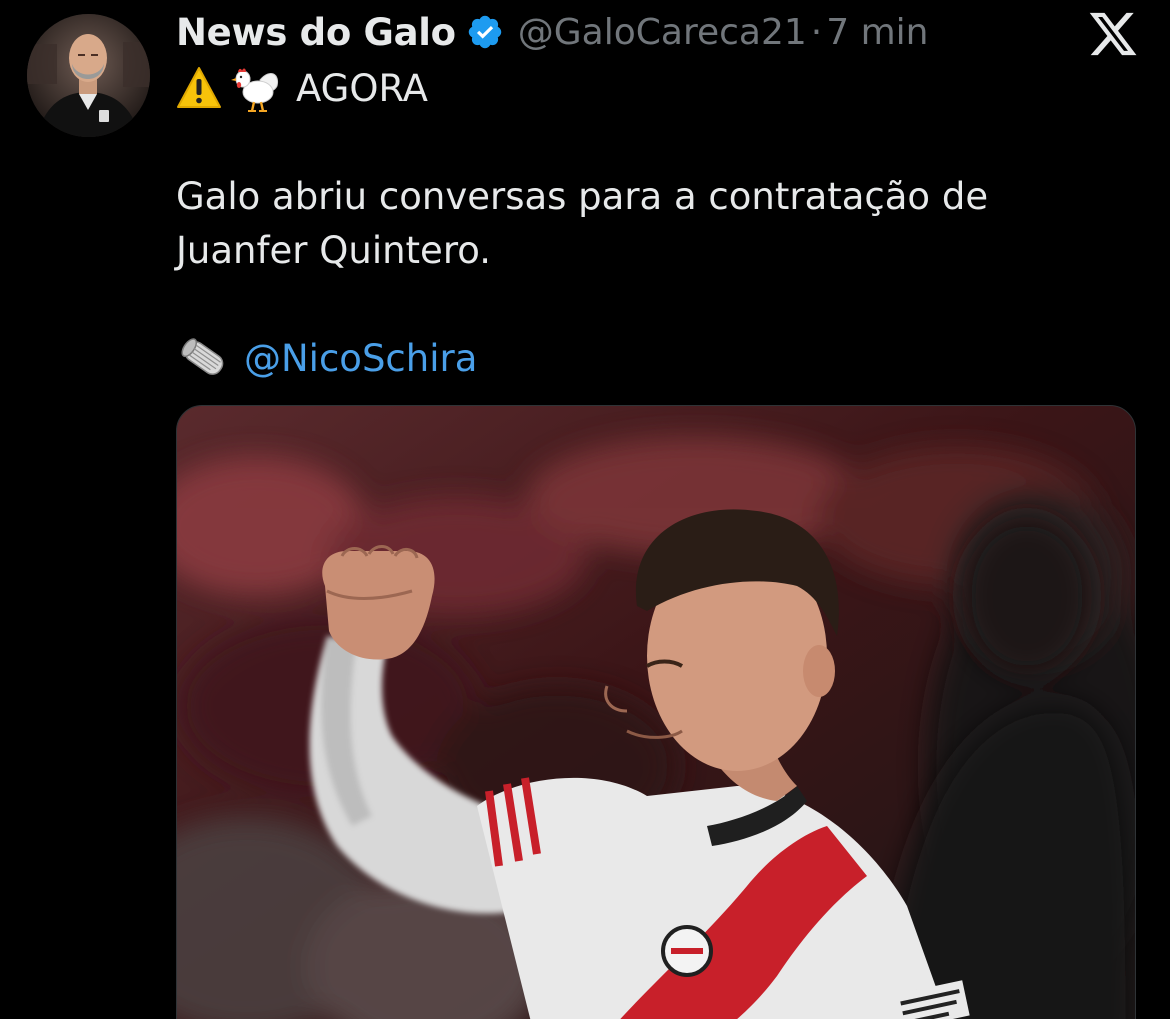 The height and width of the screenshot is (1019, 1170). What do you see at coordinates (1113, 34) in the screenshot?
I see `x-logo-icon` at bounding box center [1113, 34].